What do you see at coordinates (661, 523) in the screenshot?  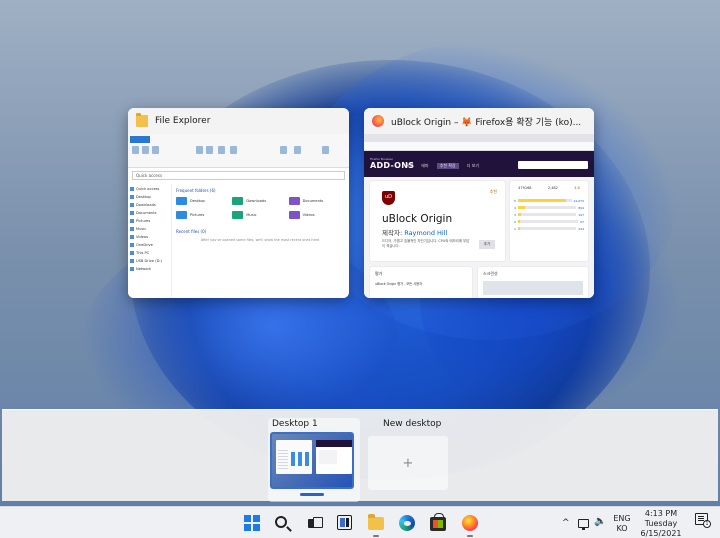 I see `clock: 4:13 PM Tuesday 6/15/2021` at bounding box center [661, 523].